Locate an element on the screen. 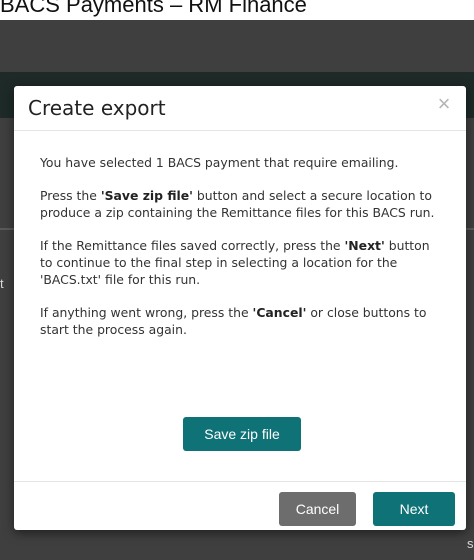 Image resolution: width=474 pixels, height=560 pixels. close-icon: × is located at coordinates (444, 104).